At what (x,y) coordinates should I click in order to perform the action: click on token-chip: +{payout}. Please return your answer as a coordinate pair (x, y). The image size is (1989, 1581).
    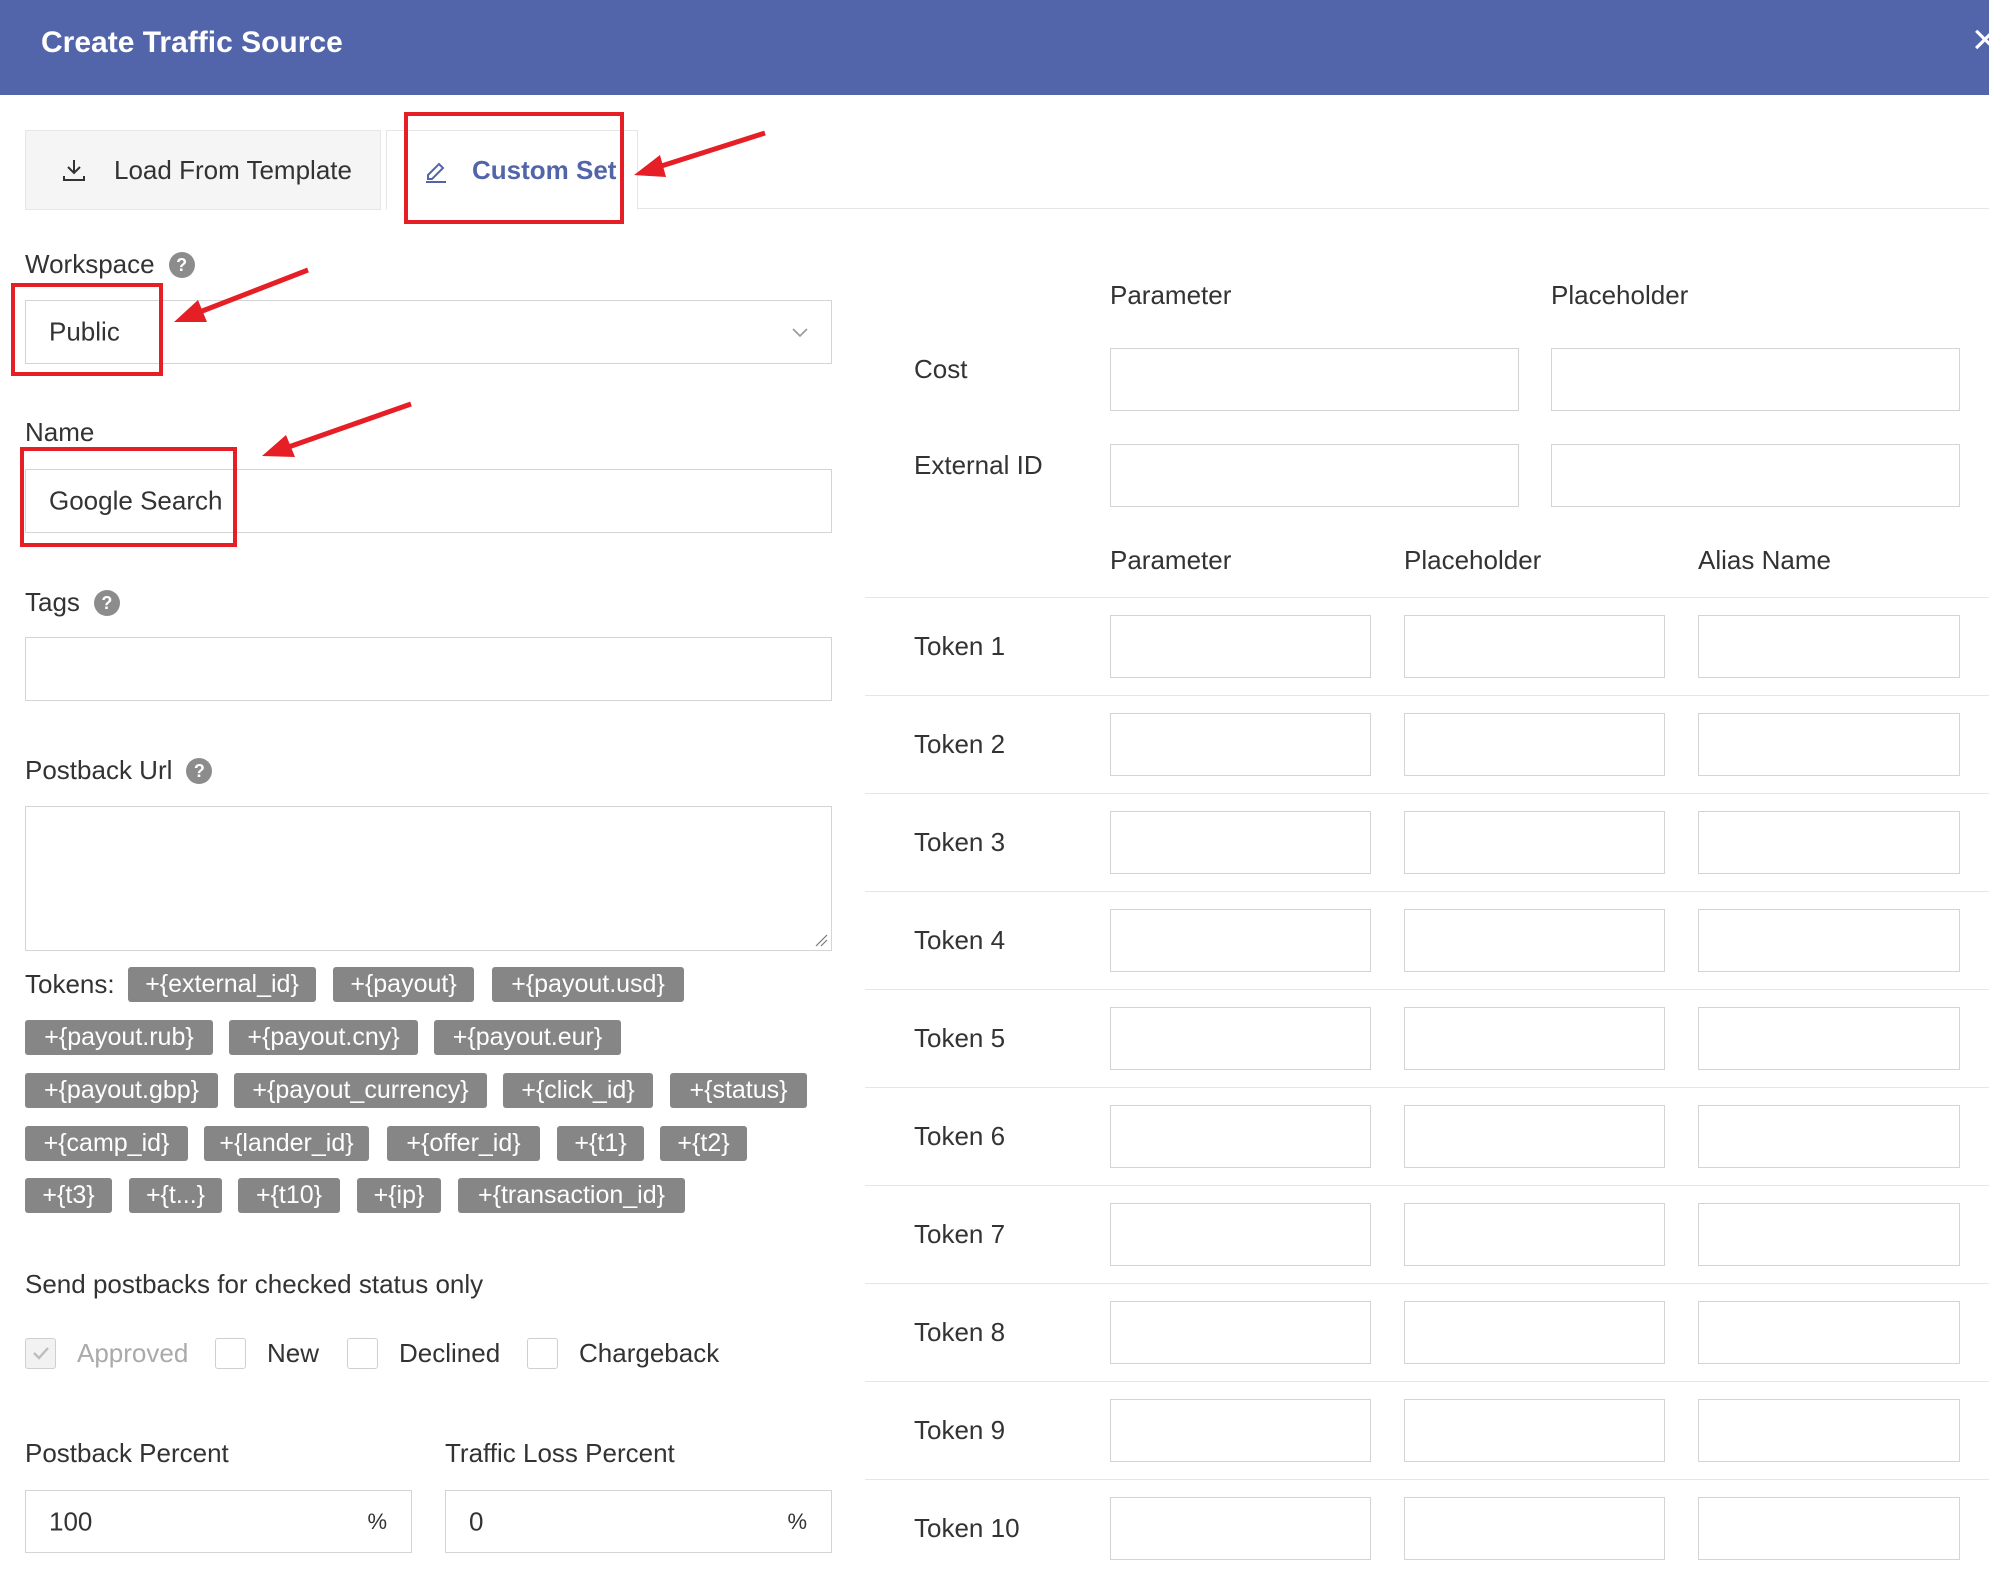
    Looking at the image, I should click on (403, 984).